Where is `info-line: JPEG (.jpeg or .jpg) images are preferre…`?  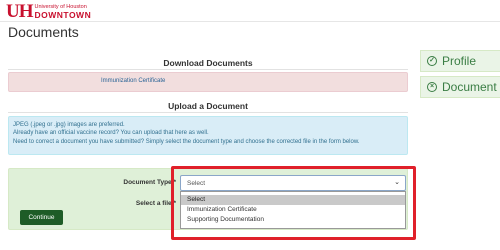 info-line: JPEG (.jpeg or .jpg) images are preferre… is located at coordinates (69, 125).